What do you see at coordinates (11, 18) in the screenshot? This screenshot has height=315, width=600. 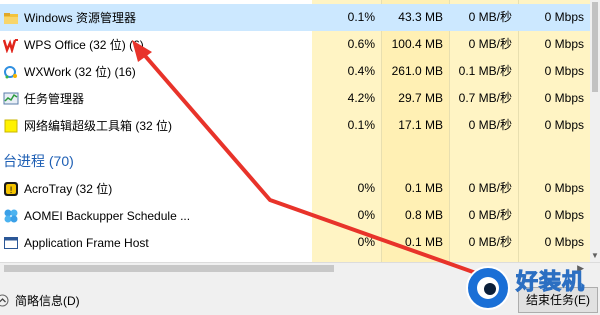 I see `folder-icon` at bounding box center [11, 18].